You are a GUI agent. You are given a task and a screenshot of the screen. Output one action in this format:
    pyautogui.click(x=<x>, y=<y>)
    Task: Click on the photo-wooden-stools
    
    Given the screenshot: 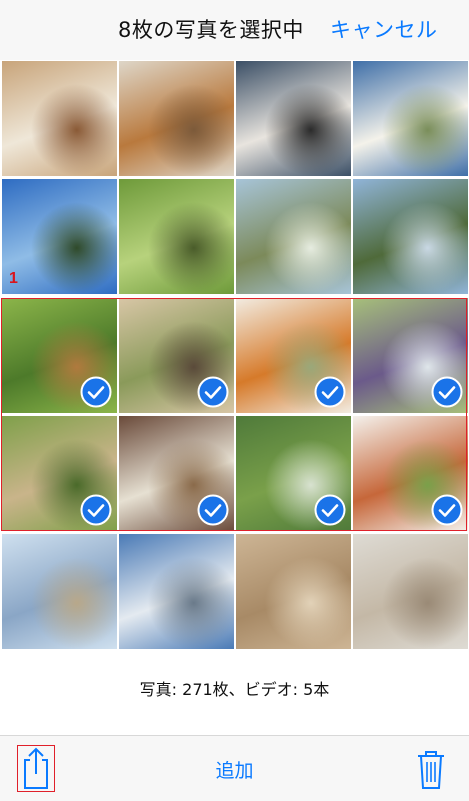 What is the action you would take?
    pyautogui.click(x=176, y=118)
    